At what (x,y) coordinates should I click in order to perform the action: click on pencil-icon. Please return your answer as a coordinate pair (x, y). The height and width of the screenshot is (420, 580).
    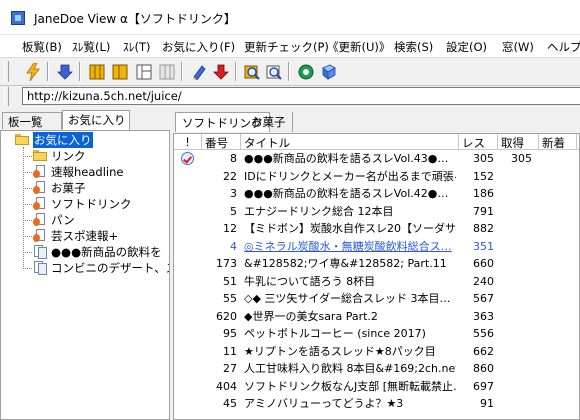
    Looking at the image, I should click on (198, 71).